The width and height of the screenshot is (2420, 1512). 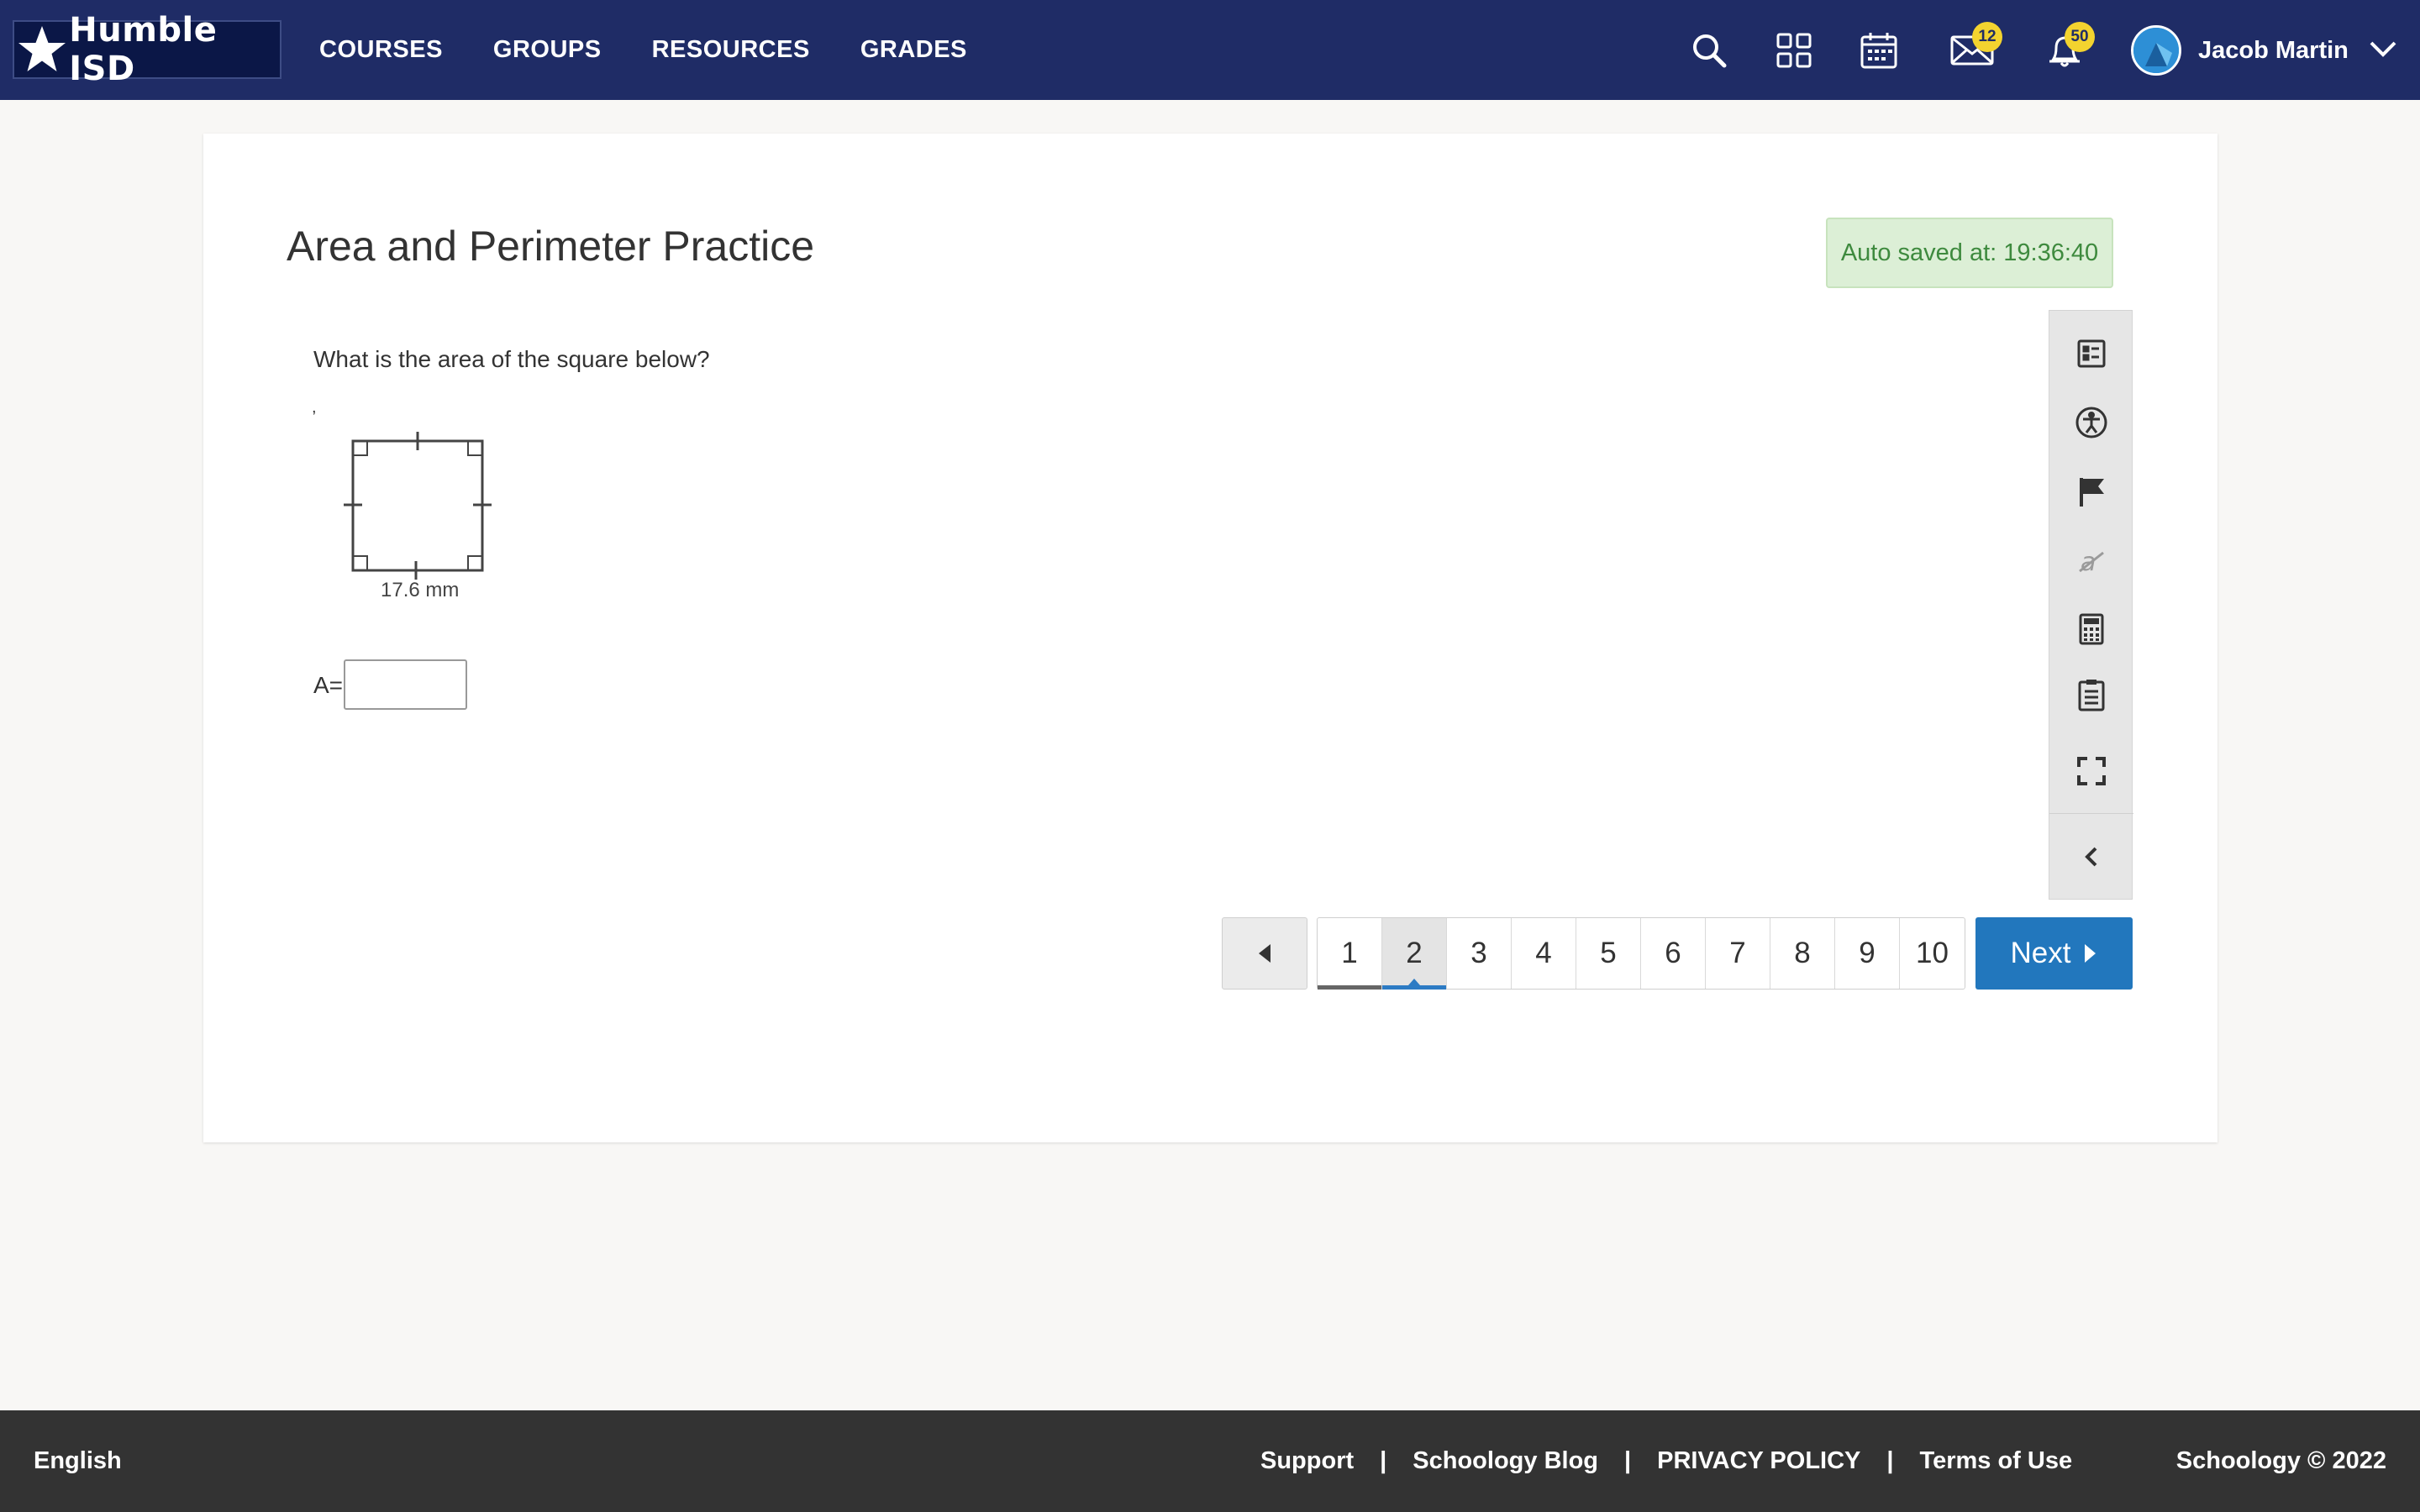 I want to click on language-selector: English, so click(x=78, y=1461).